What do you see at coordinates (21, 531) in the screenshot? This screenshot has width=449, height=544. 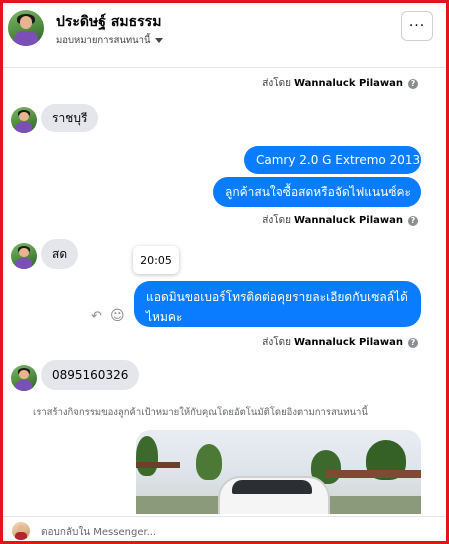 I see `page-avatar` at bounding box center [21, 531].